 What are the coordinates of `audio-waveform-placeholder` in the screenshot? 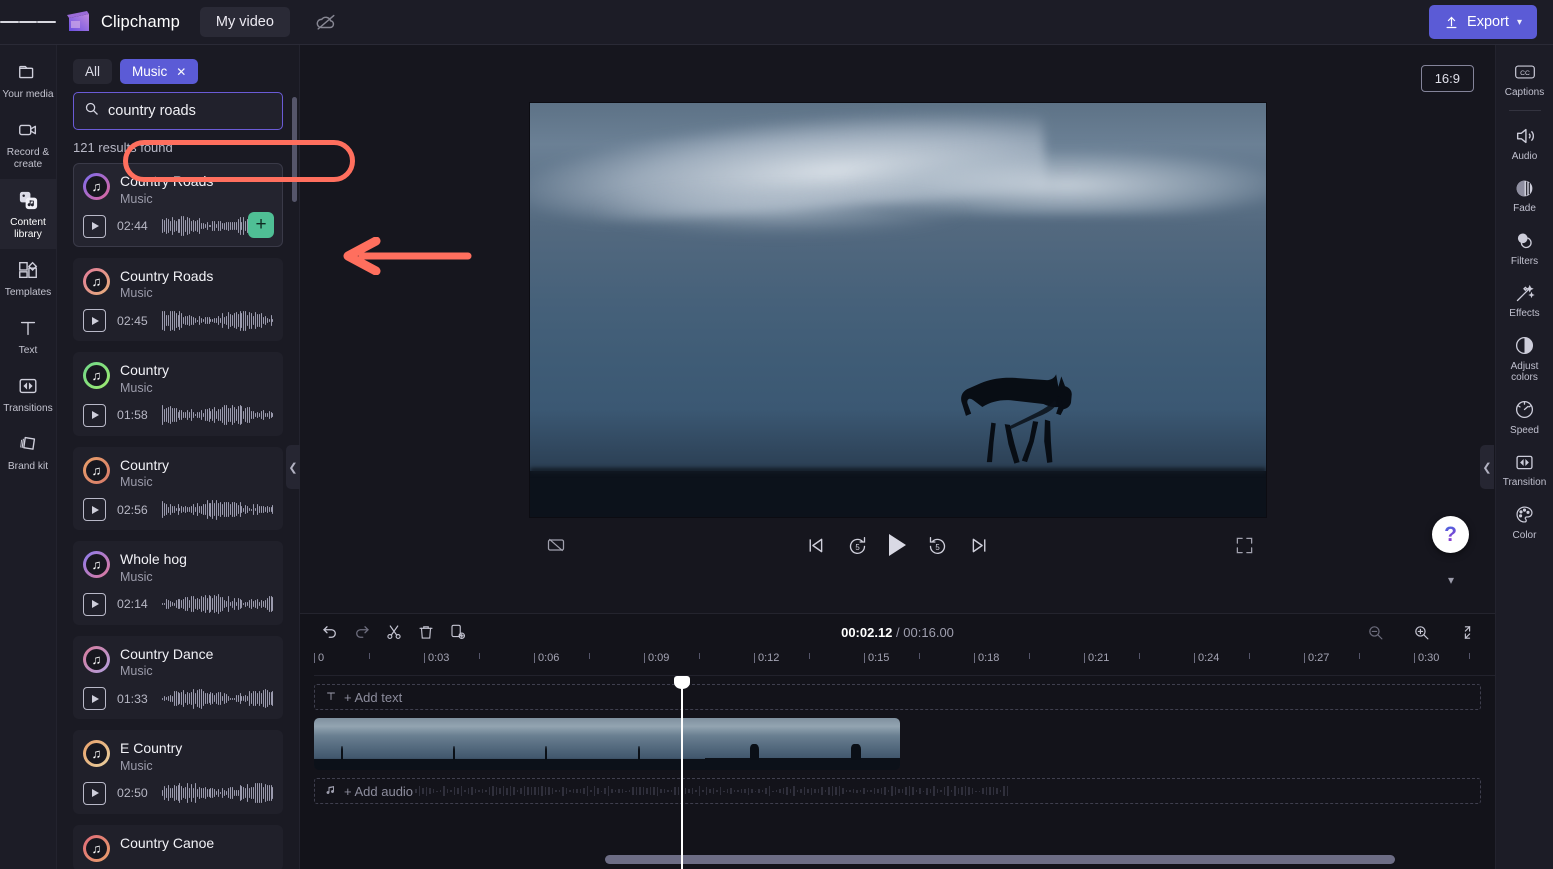 It's located at (944, 791).